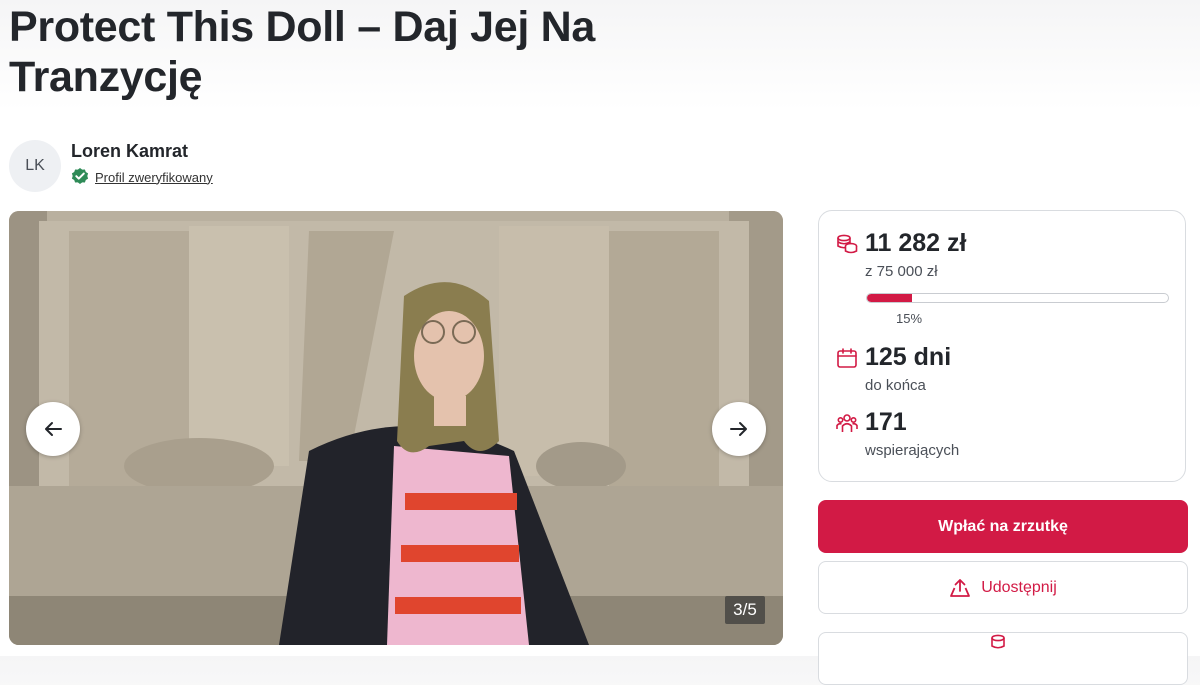 The image size is (1200, 685). Describe the element at coordinates (745, 610) in the screenshot. I see `photo-counter: 3/5` at that location.